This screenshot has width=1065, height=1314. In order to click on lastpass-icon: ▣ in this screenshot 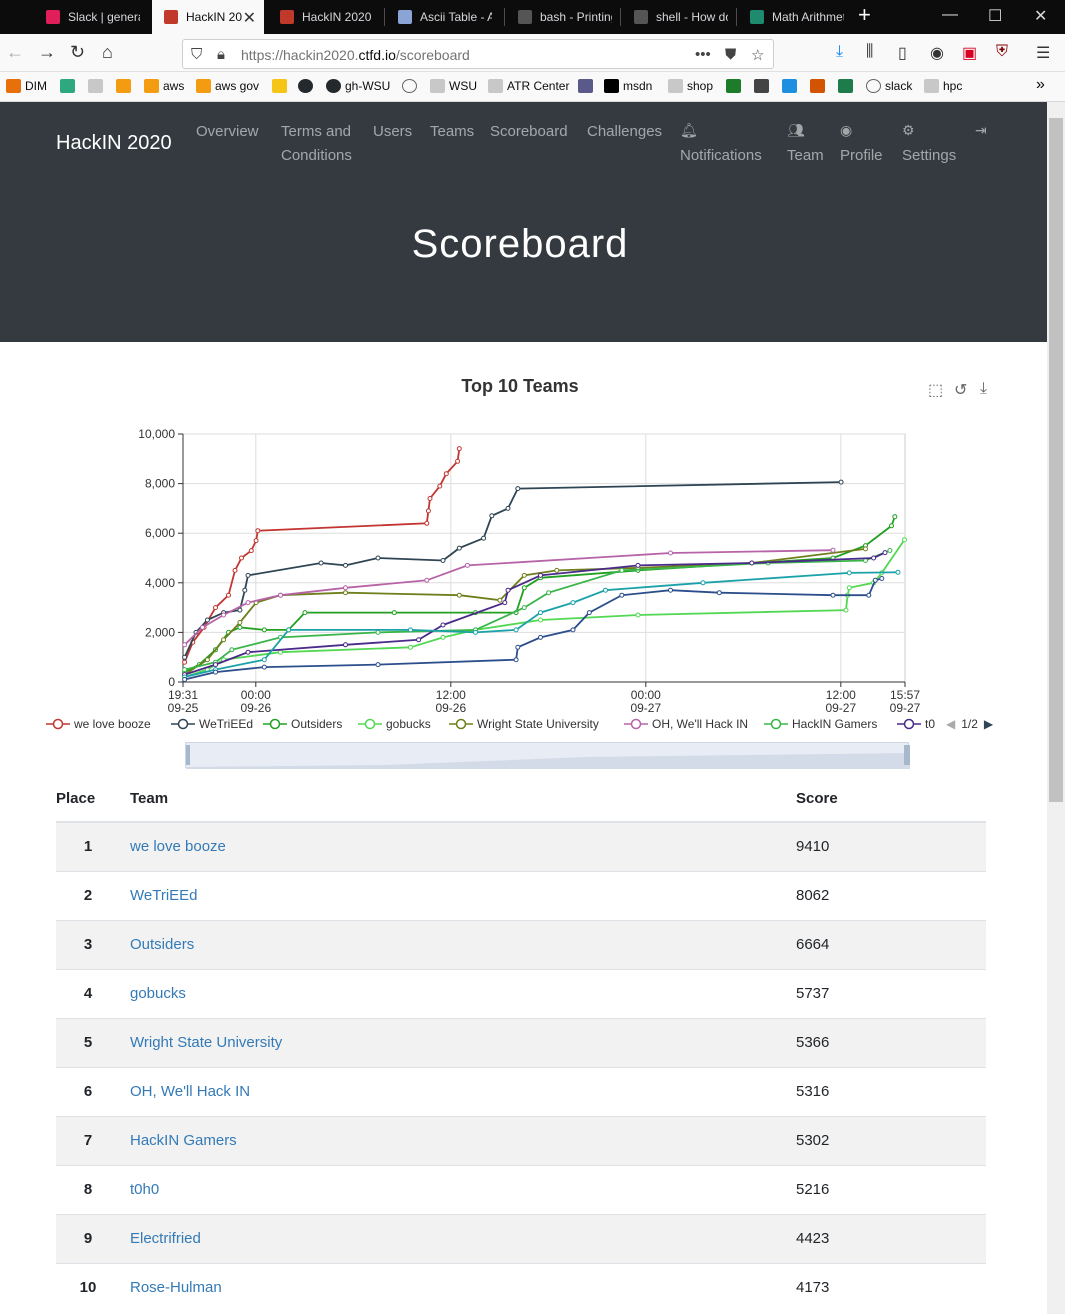, I will do `click(969, 53)`.